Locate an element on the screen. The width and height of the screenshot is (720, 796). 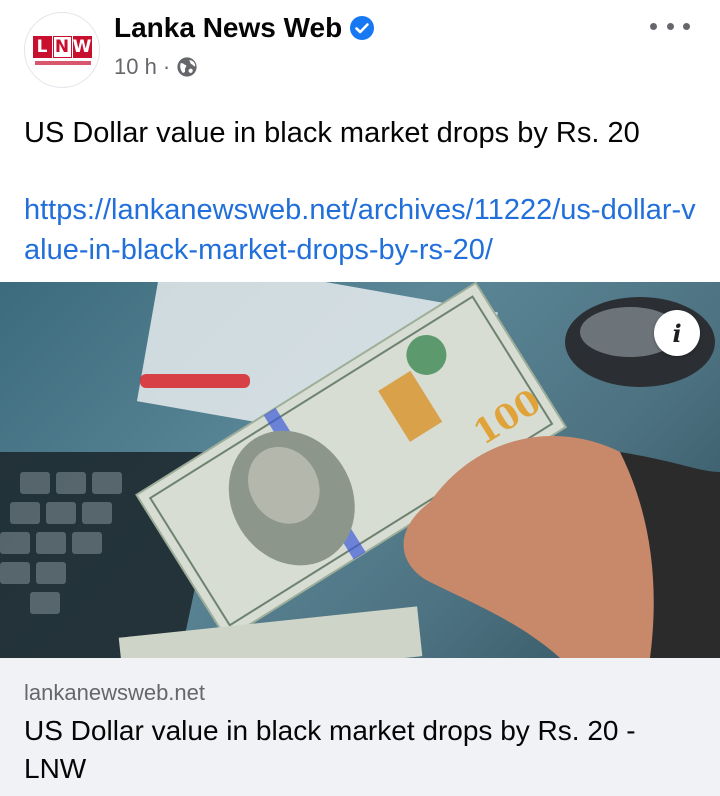
globe-icon is located at coordinates (187, 67).